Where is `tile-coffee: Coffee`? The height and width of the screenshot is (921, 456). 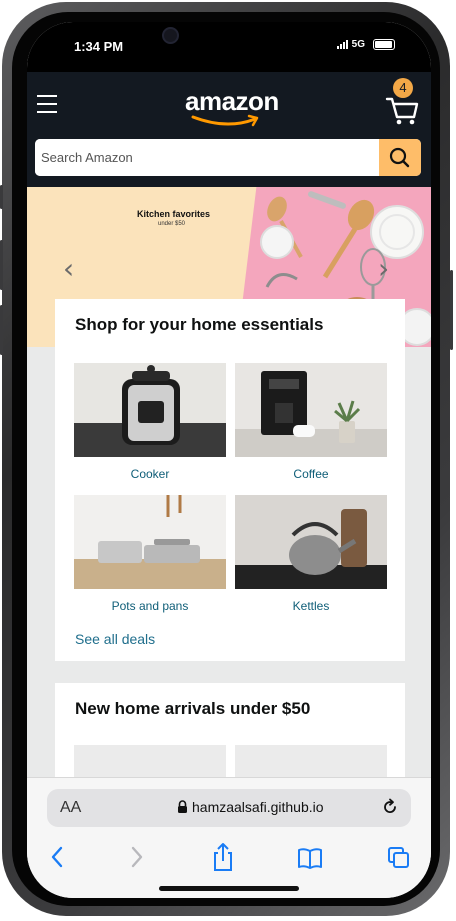 tile-coffee: Coffee is located at coordinates (311, 422).